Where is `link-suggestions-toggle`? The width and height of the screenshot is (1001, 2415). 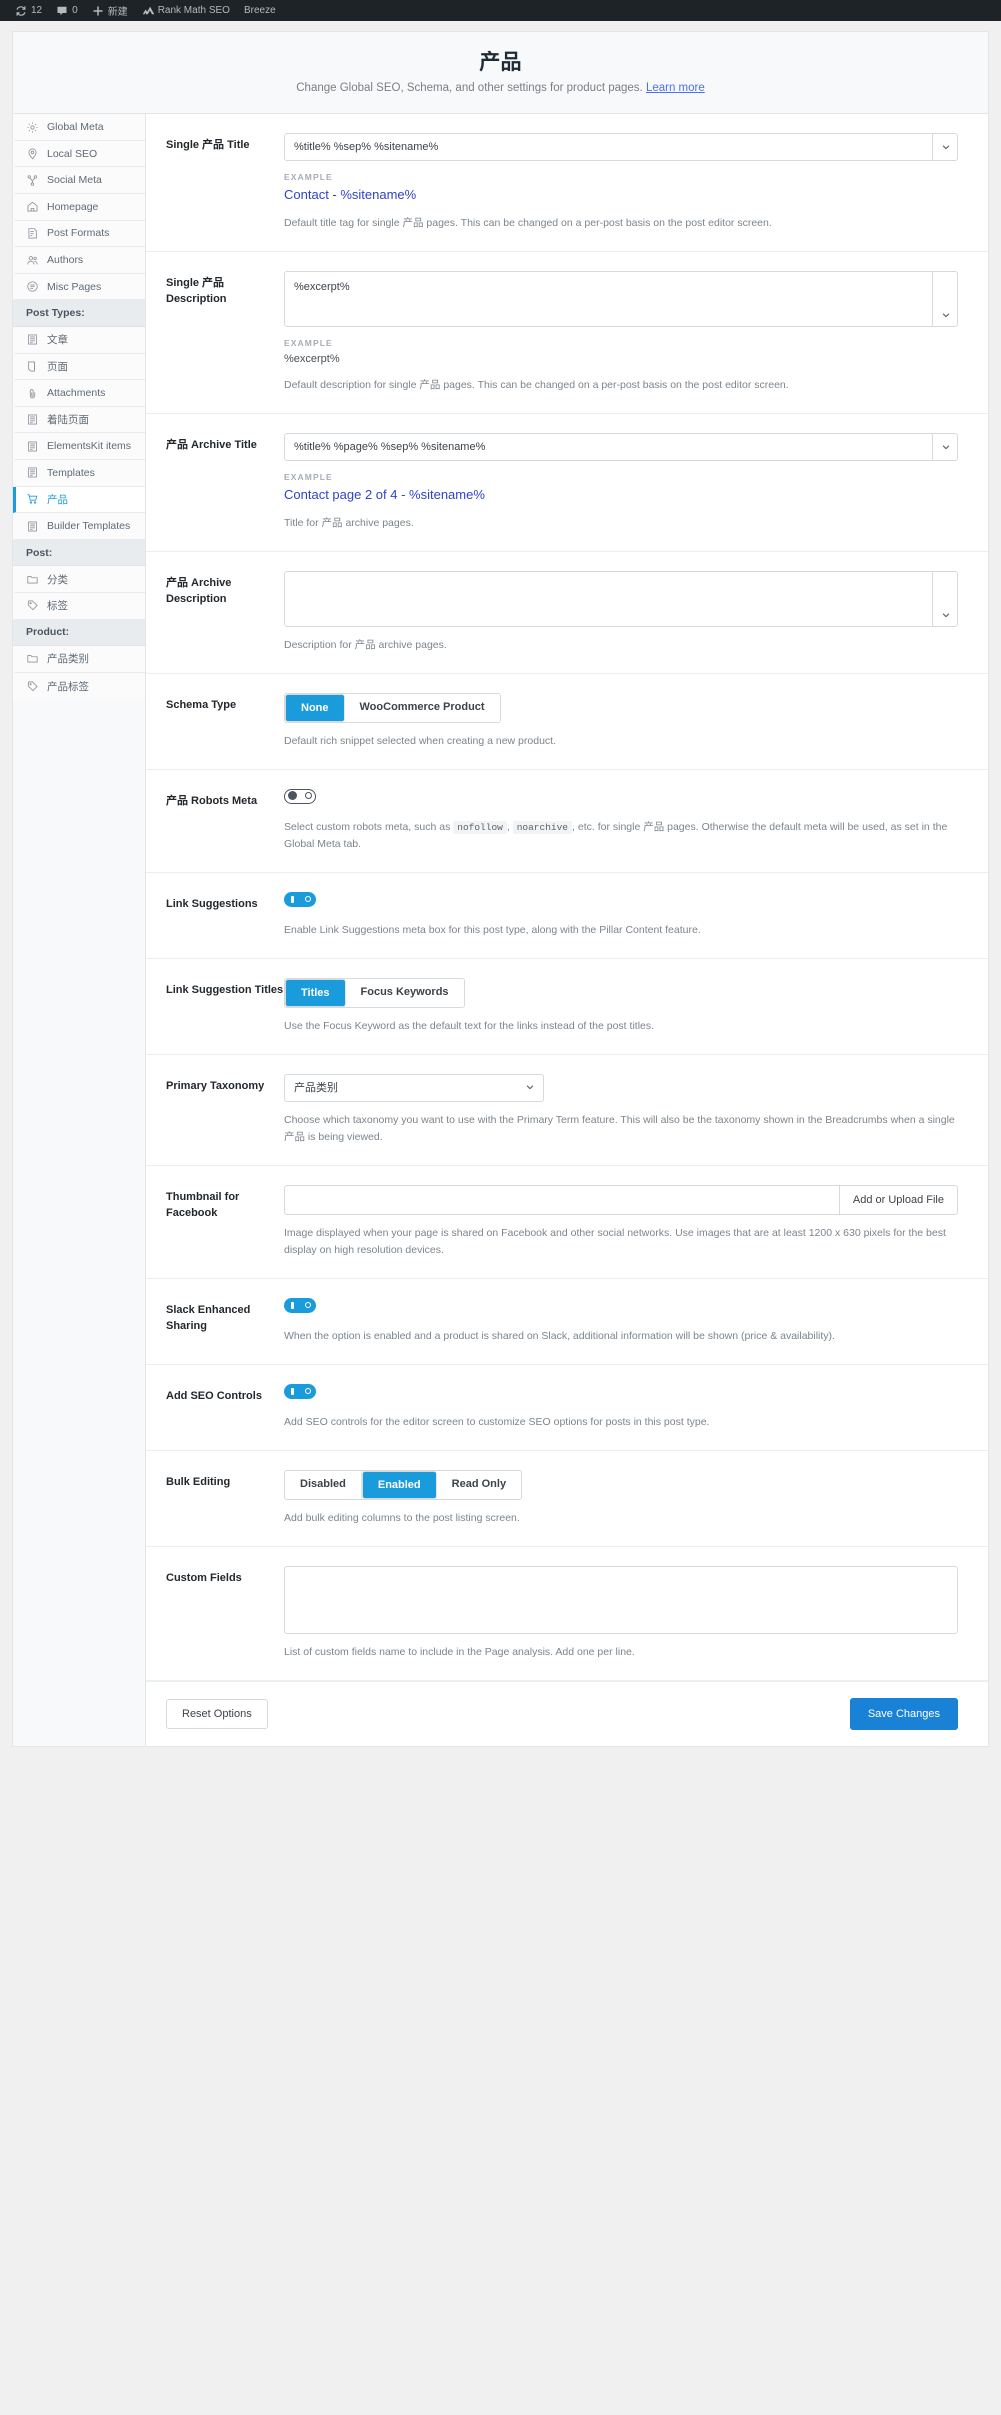
link-suggestions-toggle is located at coordinates (300, 899).